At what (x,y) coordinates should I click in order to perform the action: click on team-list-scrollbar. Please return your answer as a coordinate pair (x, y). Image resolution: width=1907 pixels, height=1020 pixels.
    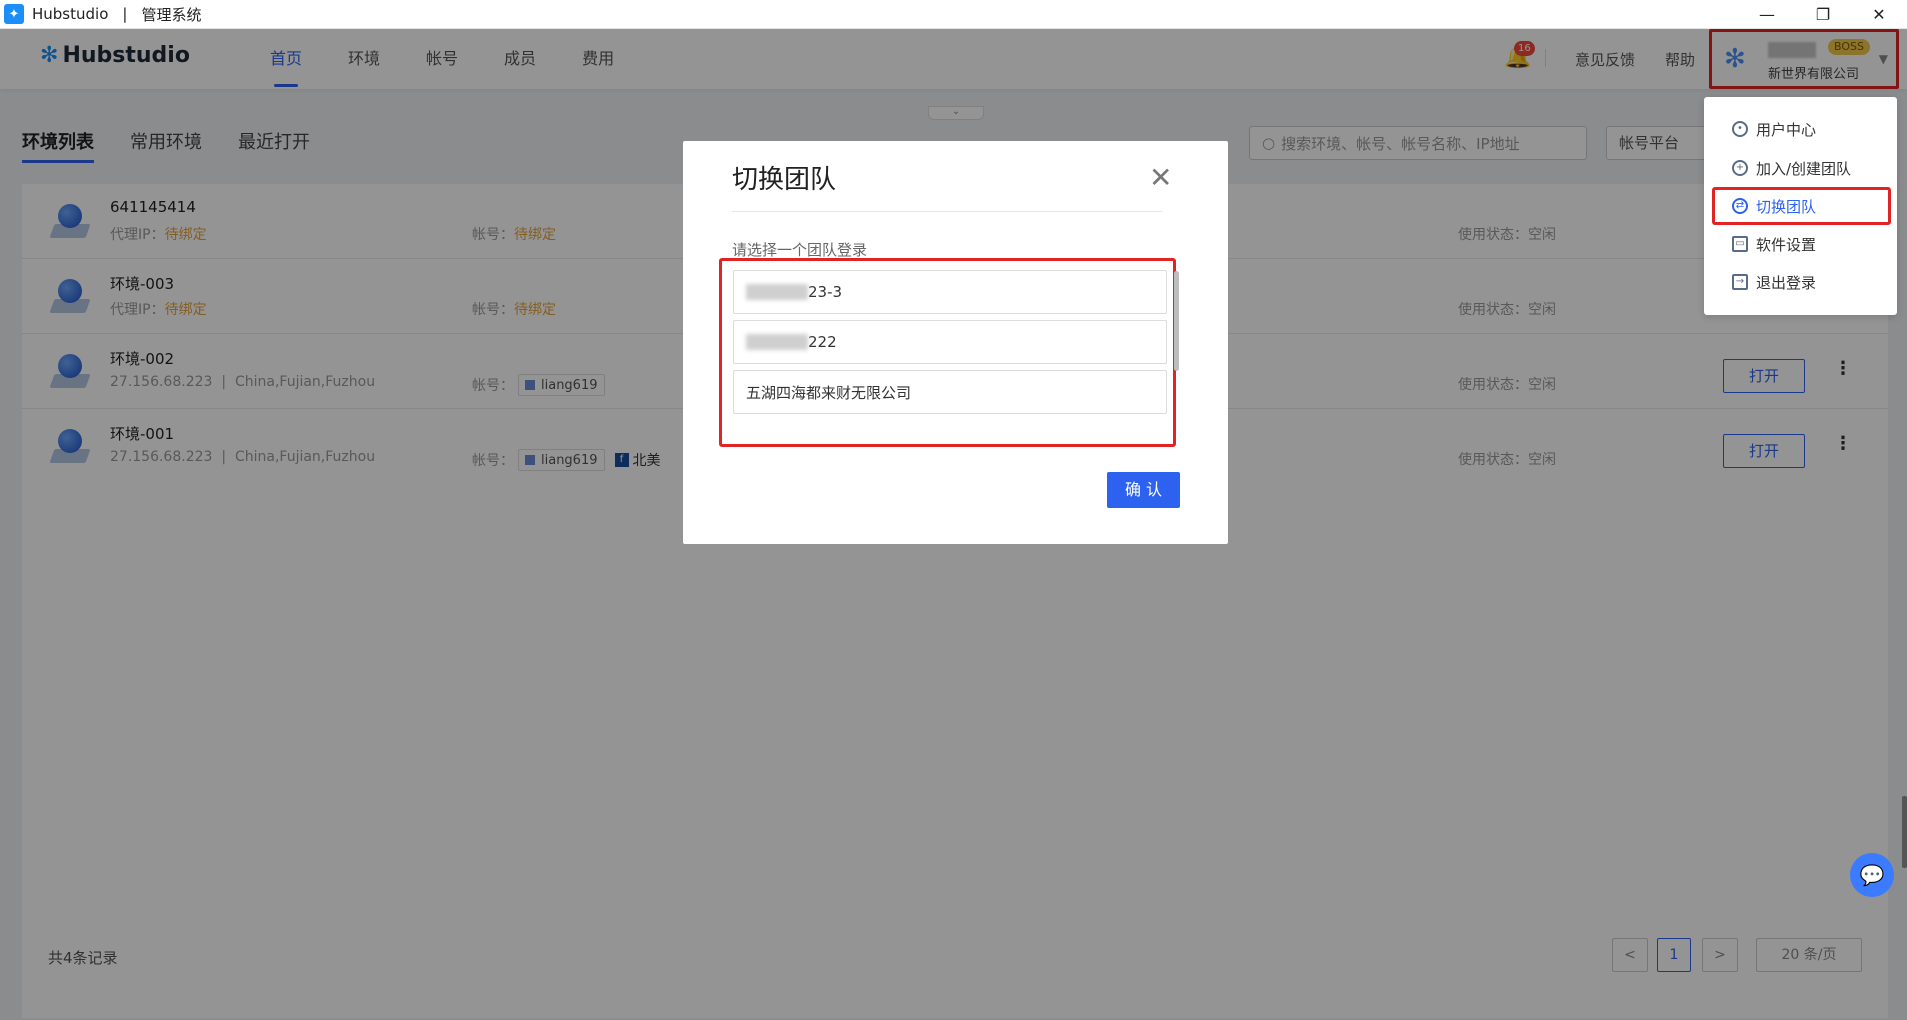
    Looking at the image, I should click on (1176, 321).